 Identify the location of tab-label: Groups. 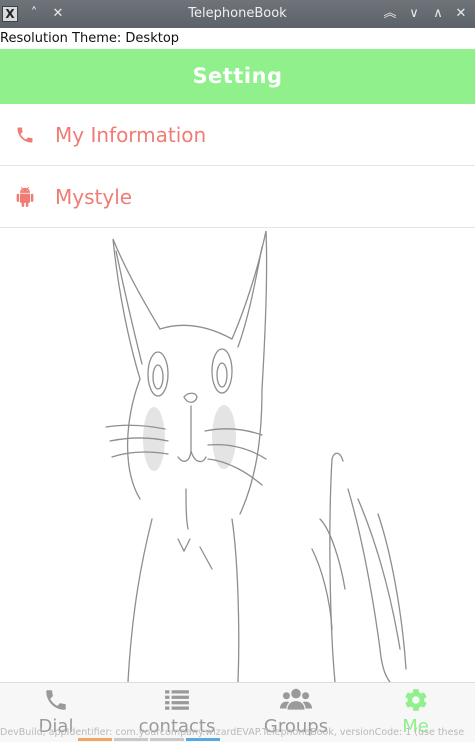
(296, 726).